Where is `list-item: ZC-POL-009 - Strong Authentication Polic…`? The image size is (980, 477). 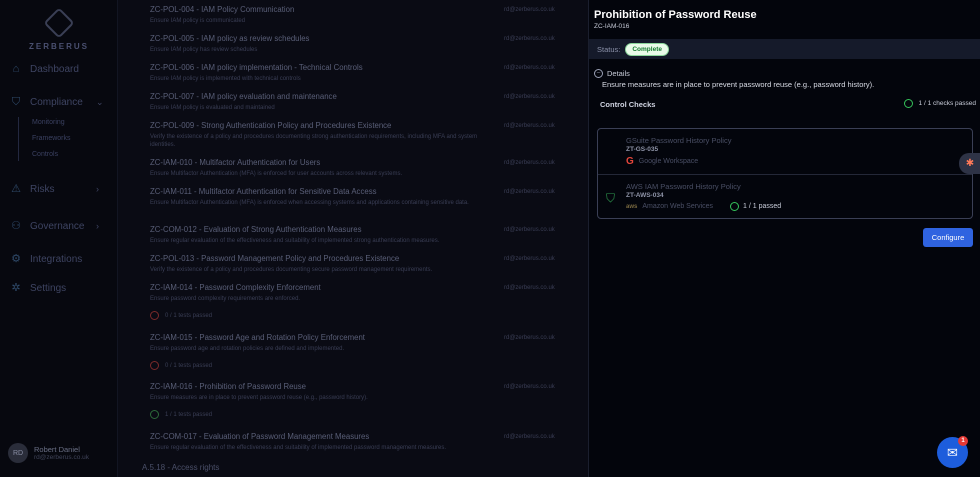
list-item: ZC-POL-009 - Strong Authentication Polic… is located at coordinates (365, 135).